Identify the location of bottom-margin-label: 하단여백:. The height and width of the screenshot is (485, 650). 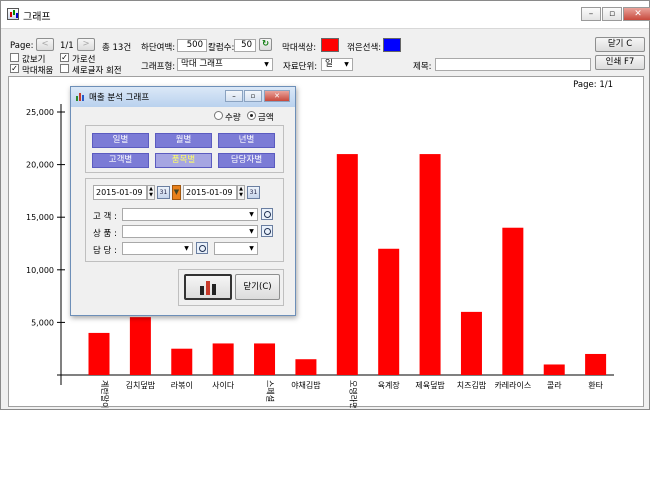
(158, 48).